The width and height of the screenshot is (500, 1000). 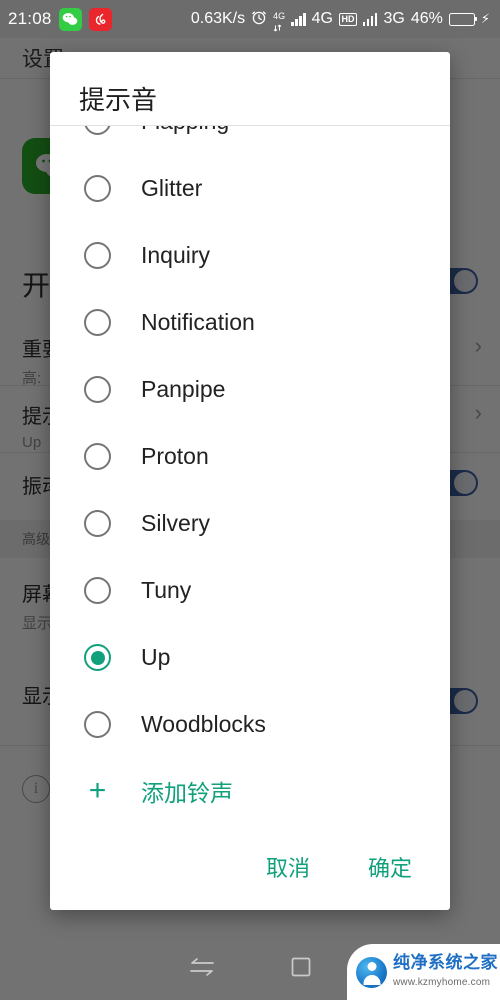 I want to click on charging-bolt-icon: ⚡, so click(x=485, y=18).